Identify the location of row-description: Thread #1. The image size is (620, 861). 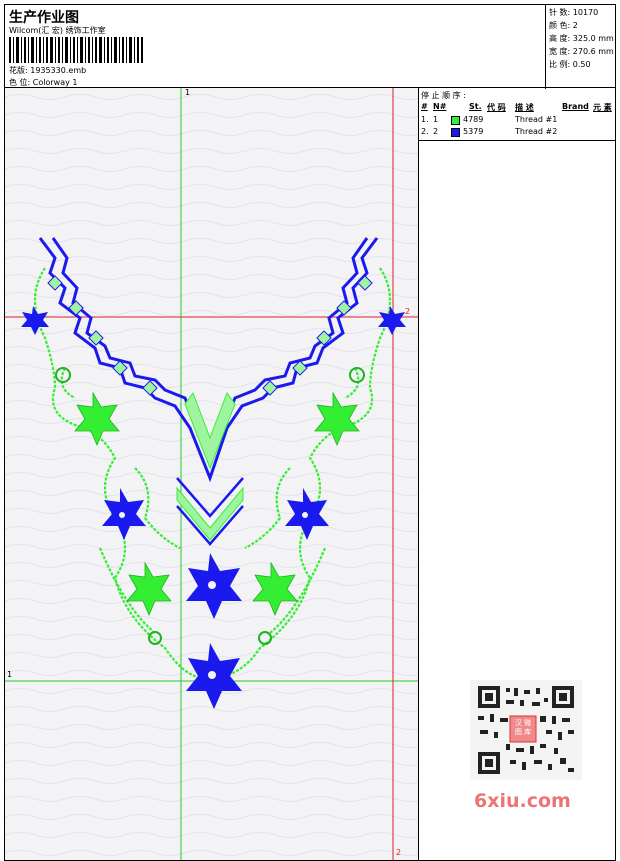
(536, 119).